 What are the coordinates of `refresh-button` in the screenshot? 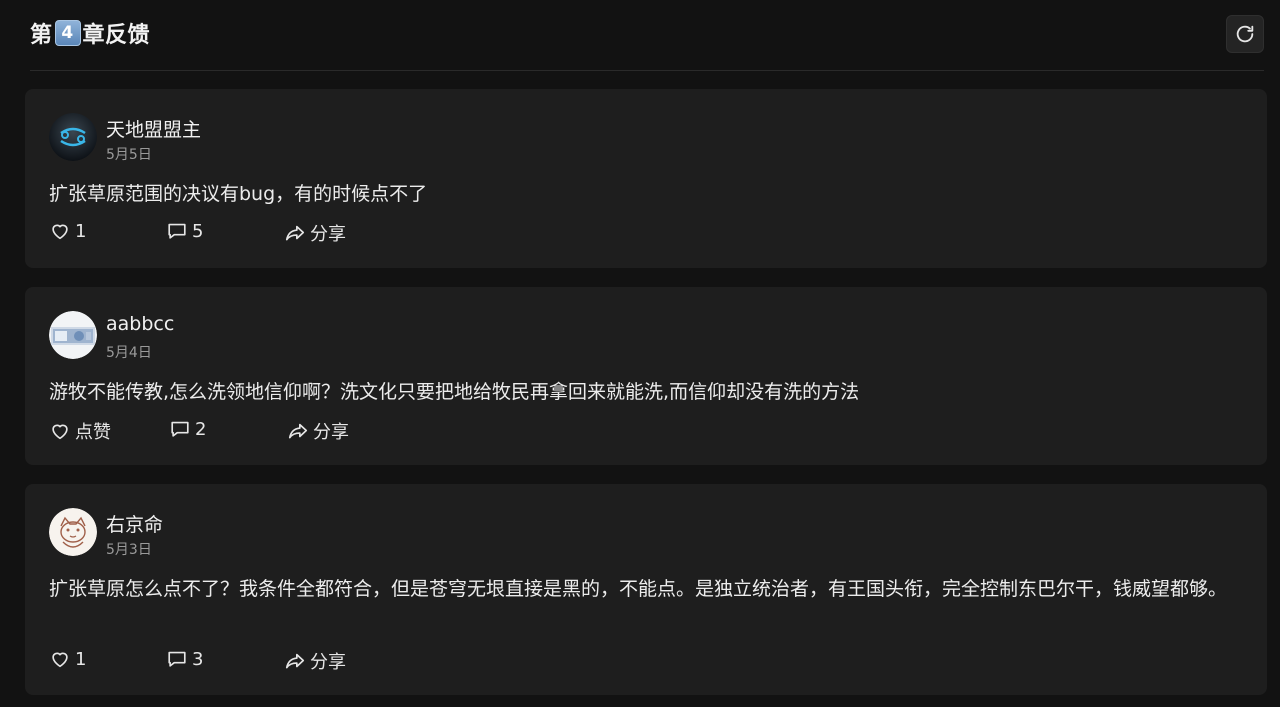 It's located at (1245, 34).